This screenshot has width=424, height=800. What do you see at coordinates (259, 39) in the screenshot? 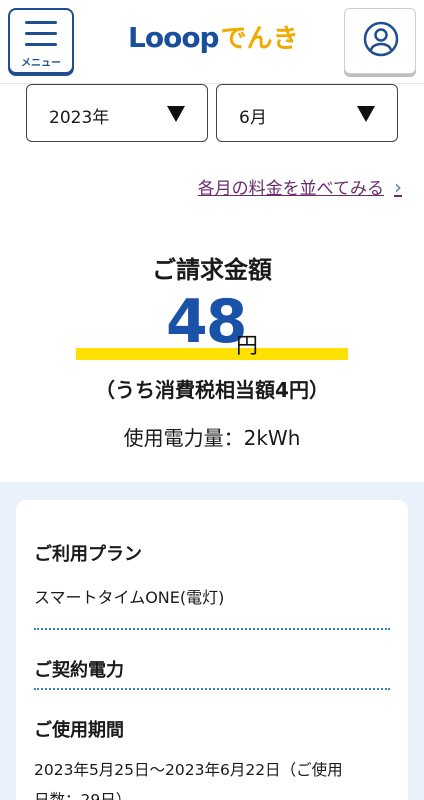
I see `logo-secondary: でんき` at bounding box center [259, 39].